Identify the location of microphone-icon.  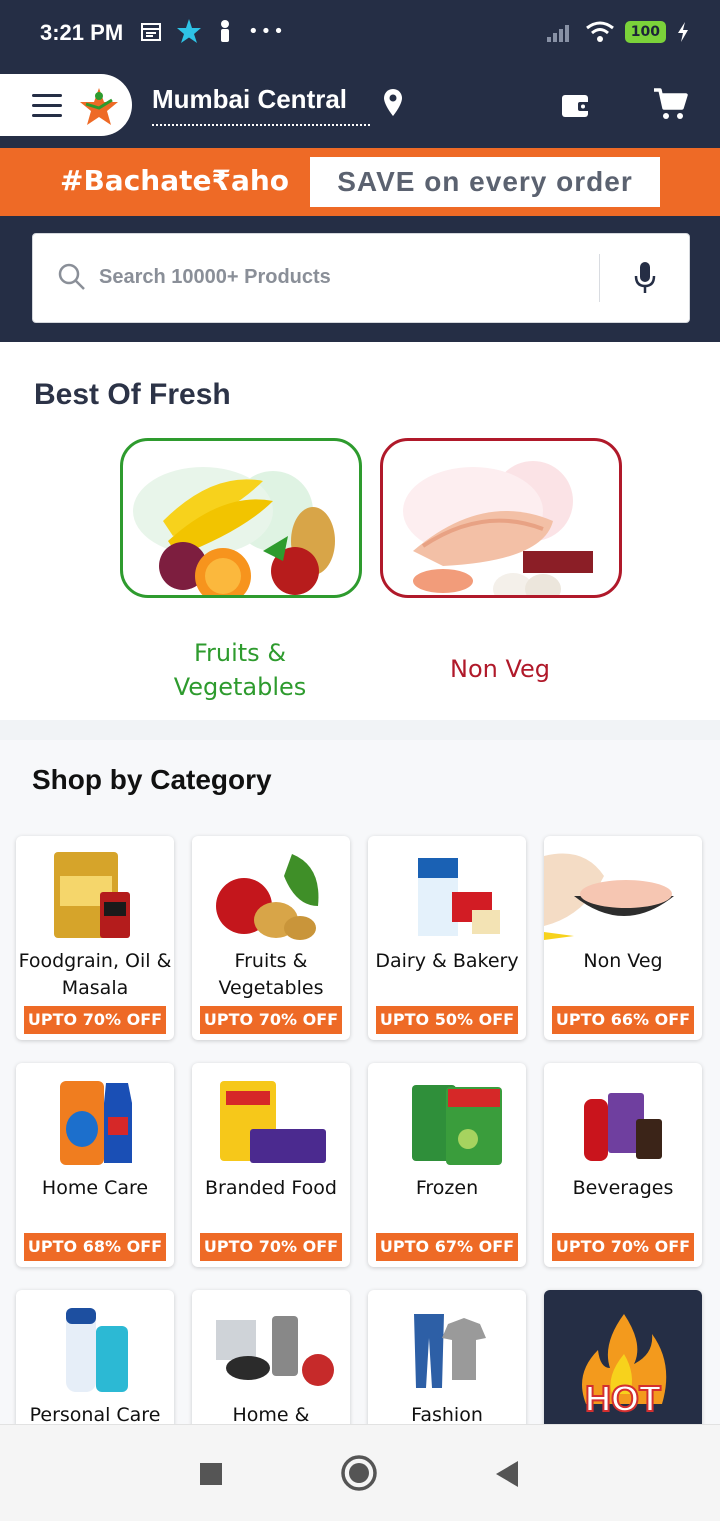
(645, 278).